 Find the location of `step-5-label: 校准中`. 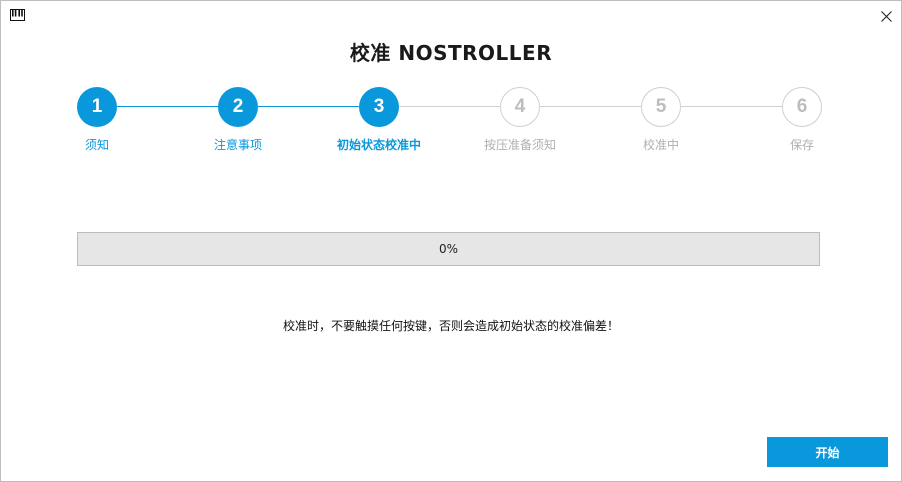

step-5-label: 校准中 is located at coordinates (660, 145).